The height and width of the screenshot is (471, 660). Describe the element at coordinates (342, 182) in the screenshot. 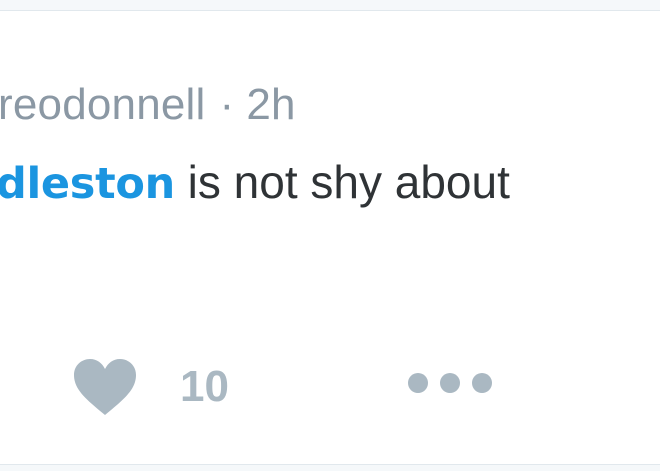

I see `tweet-text-content: is not shy about` at that location.